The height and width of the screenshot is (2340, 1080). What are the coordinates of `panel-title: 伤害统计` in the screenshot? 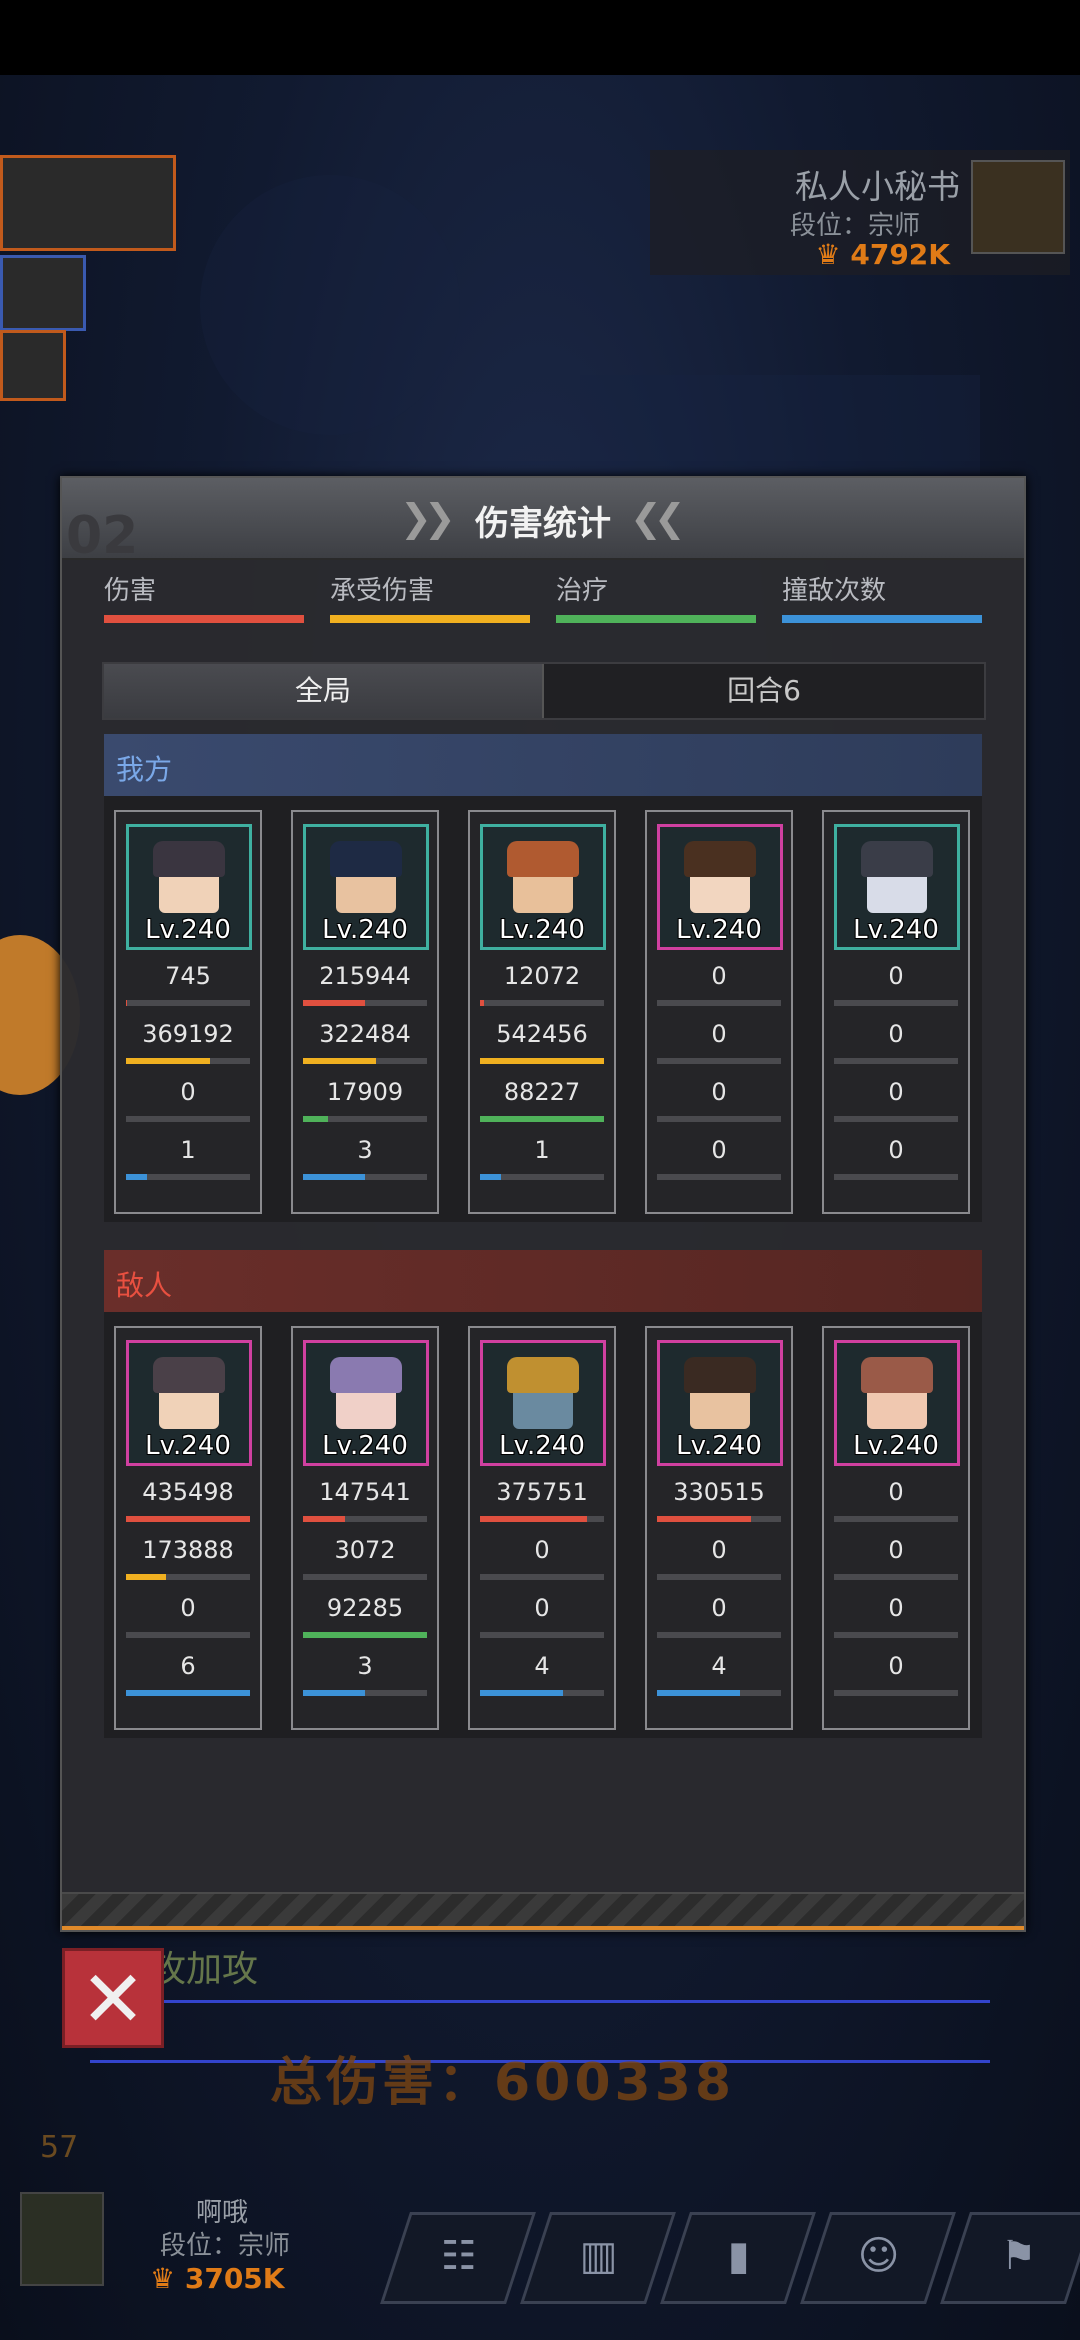 It's located at (543, 524).